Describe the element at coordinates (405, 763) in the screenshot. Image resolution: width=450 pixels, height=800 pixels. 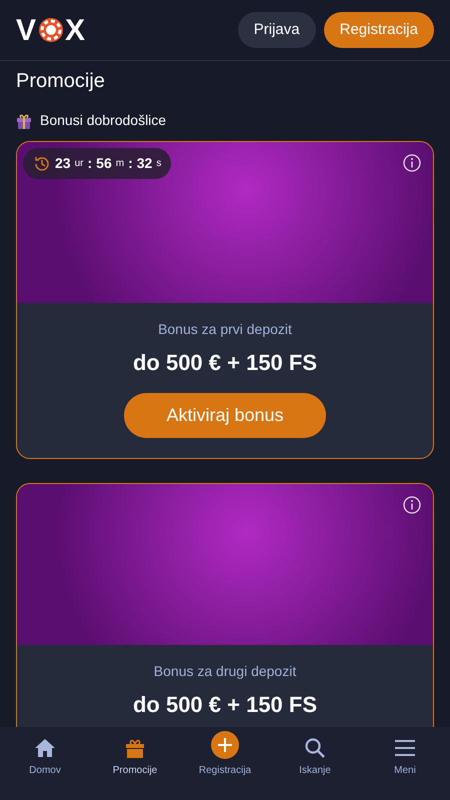
I see `nav-tab: Meni` at that location.